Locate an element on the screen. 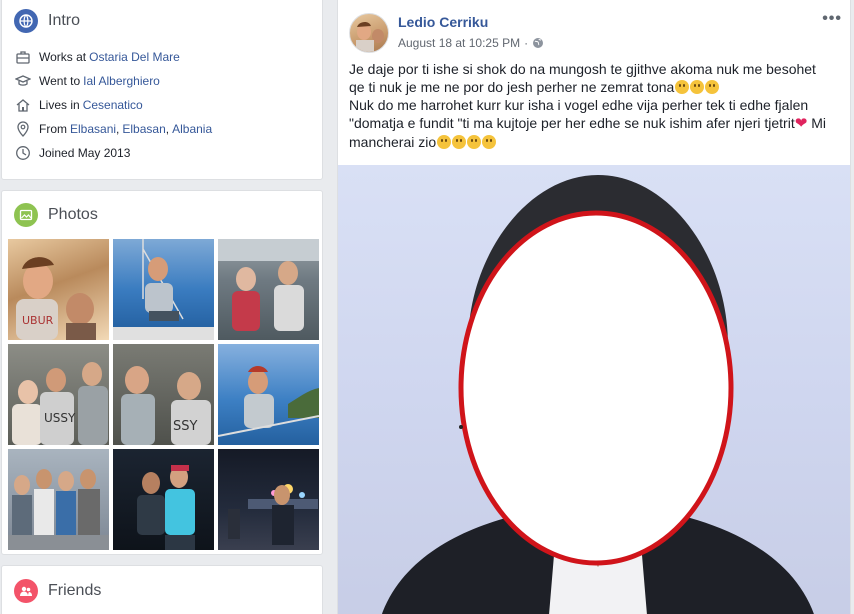  friends-card: Friends is located at coordinates (162, 589).